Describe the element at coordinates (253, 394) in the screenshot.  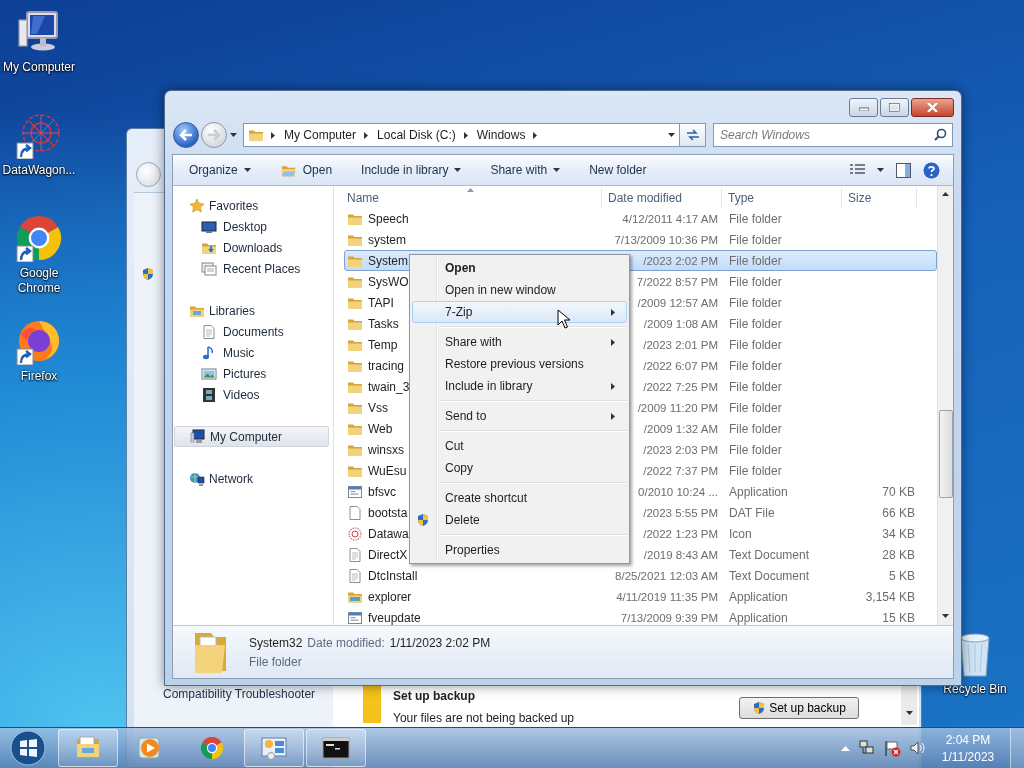
I see `nav-item: Videos` at that location.